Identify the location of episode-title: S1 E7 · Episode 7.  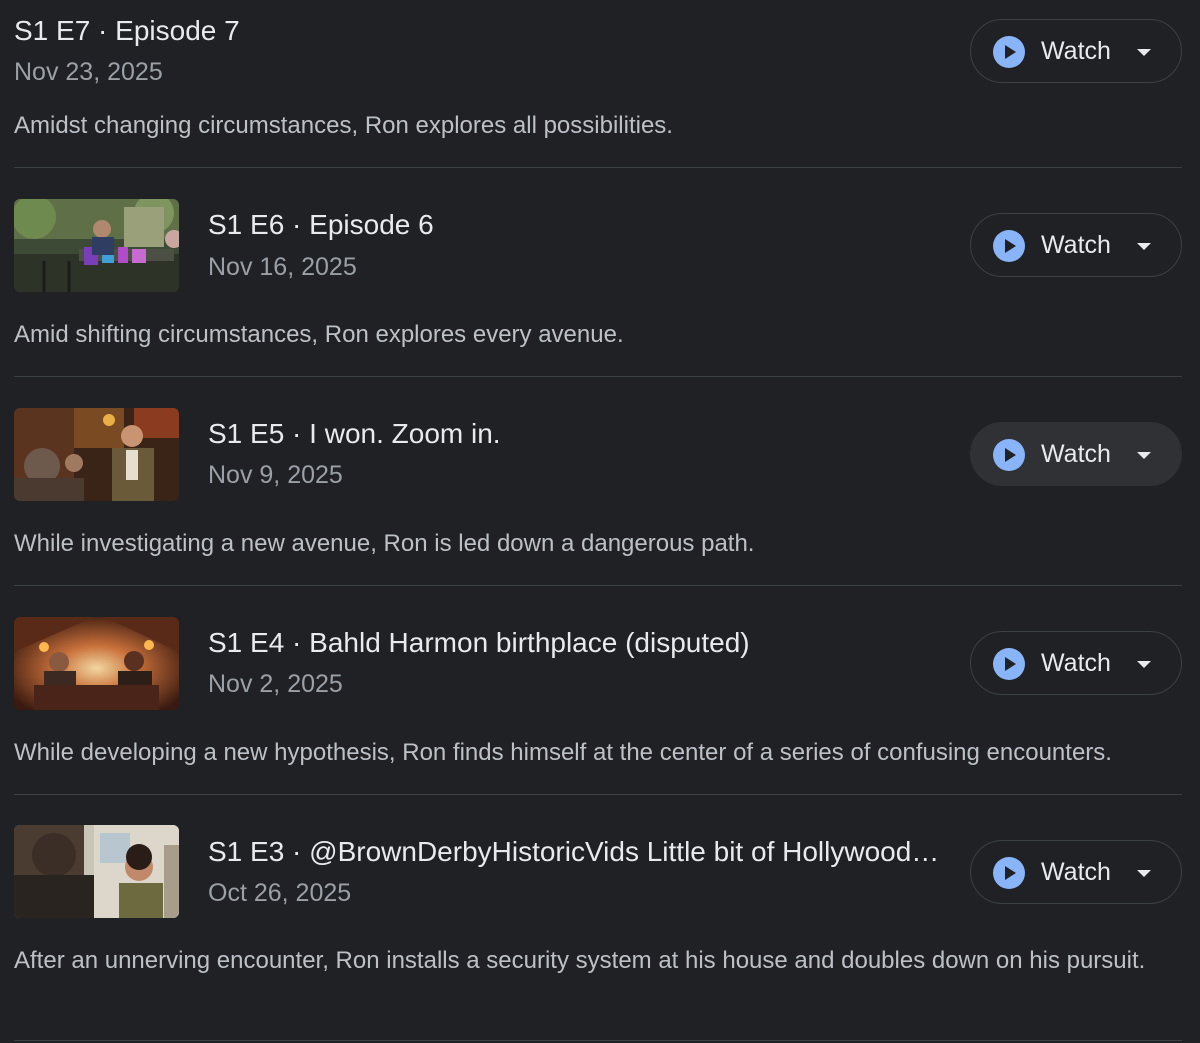
(464, 31).